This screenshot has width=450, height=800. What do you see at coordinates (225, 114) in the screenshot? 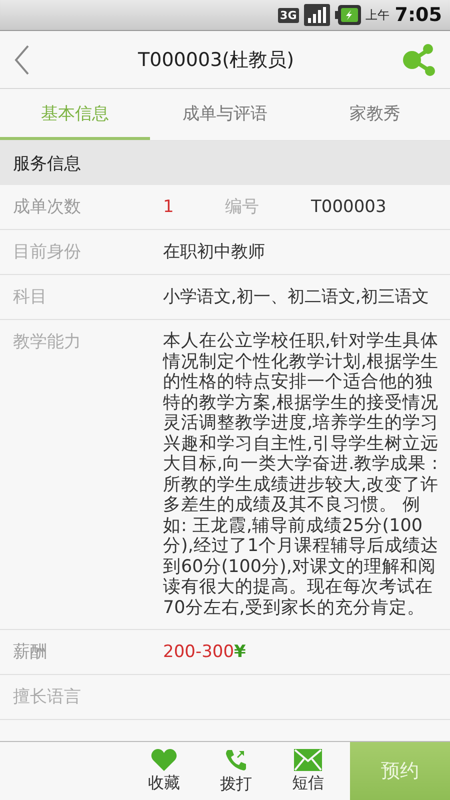
I see `tab: 成单与评语` at bounding box center [225, 114].